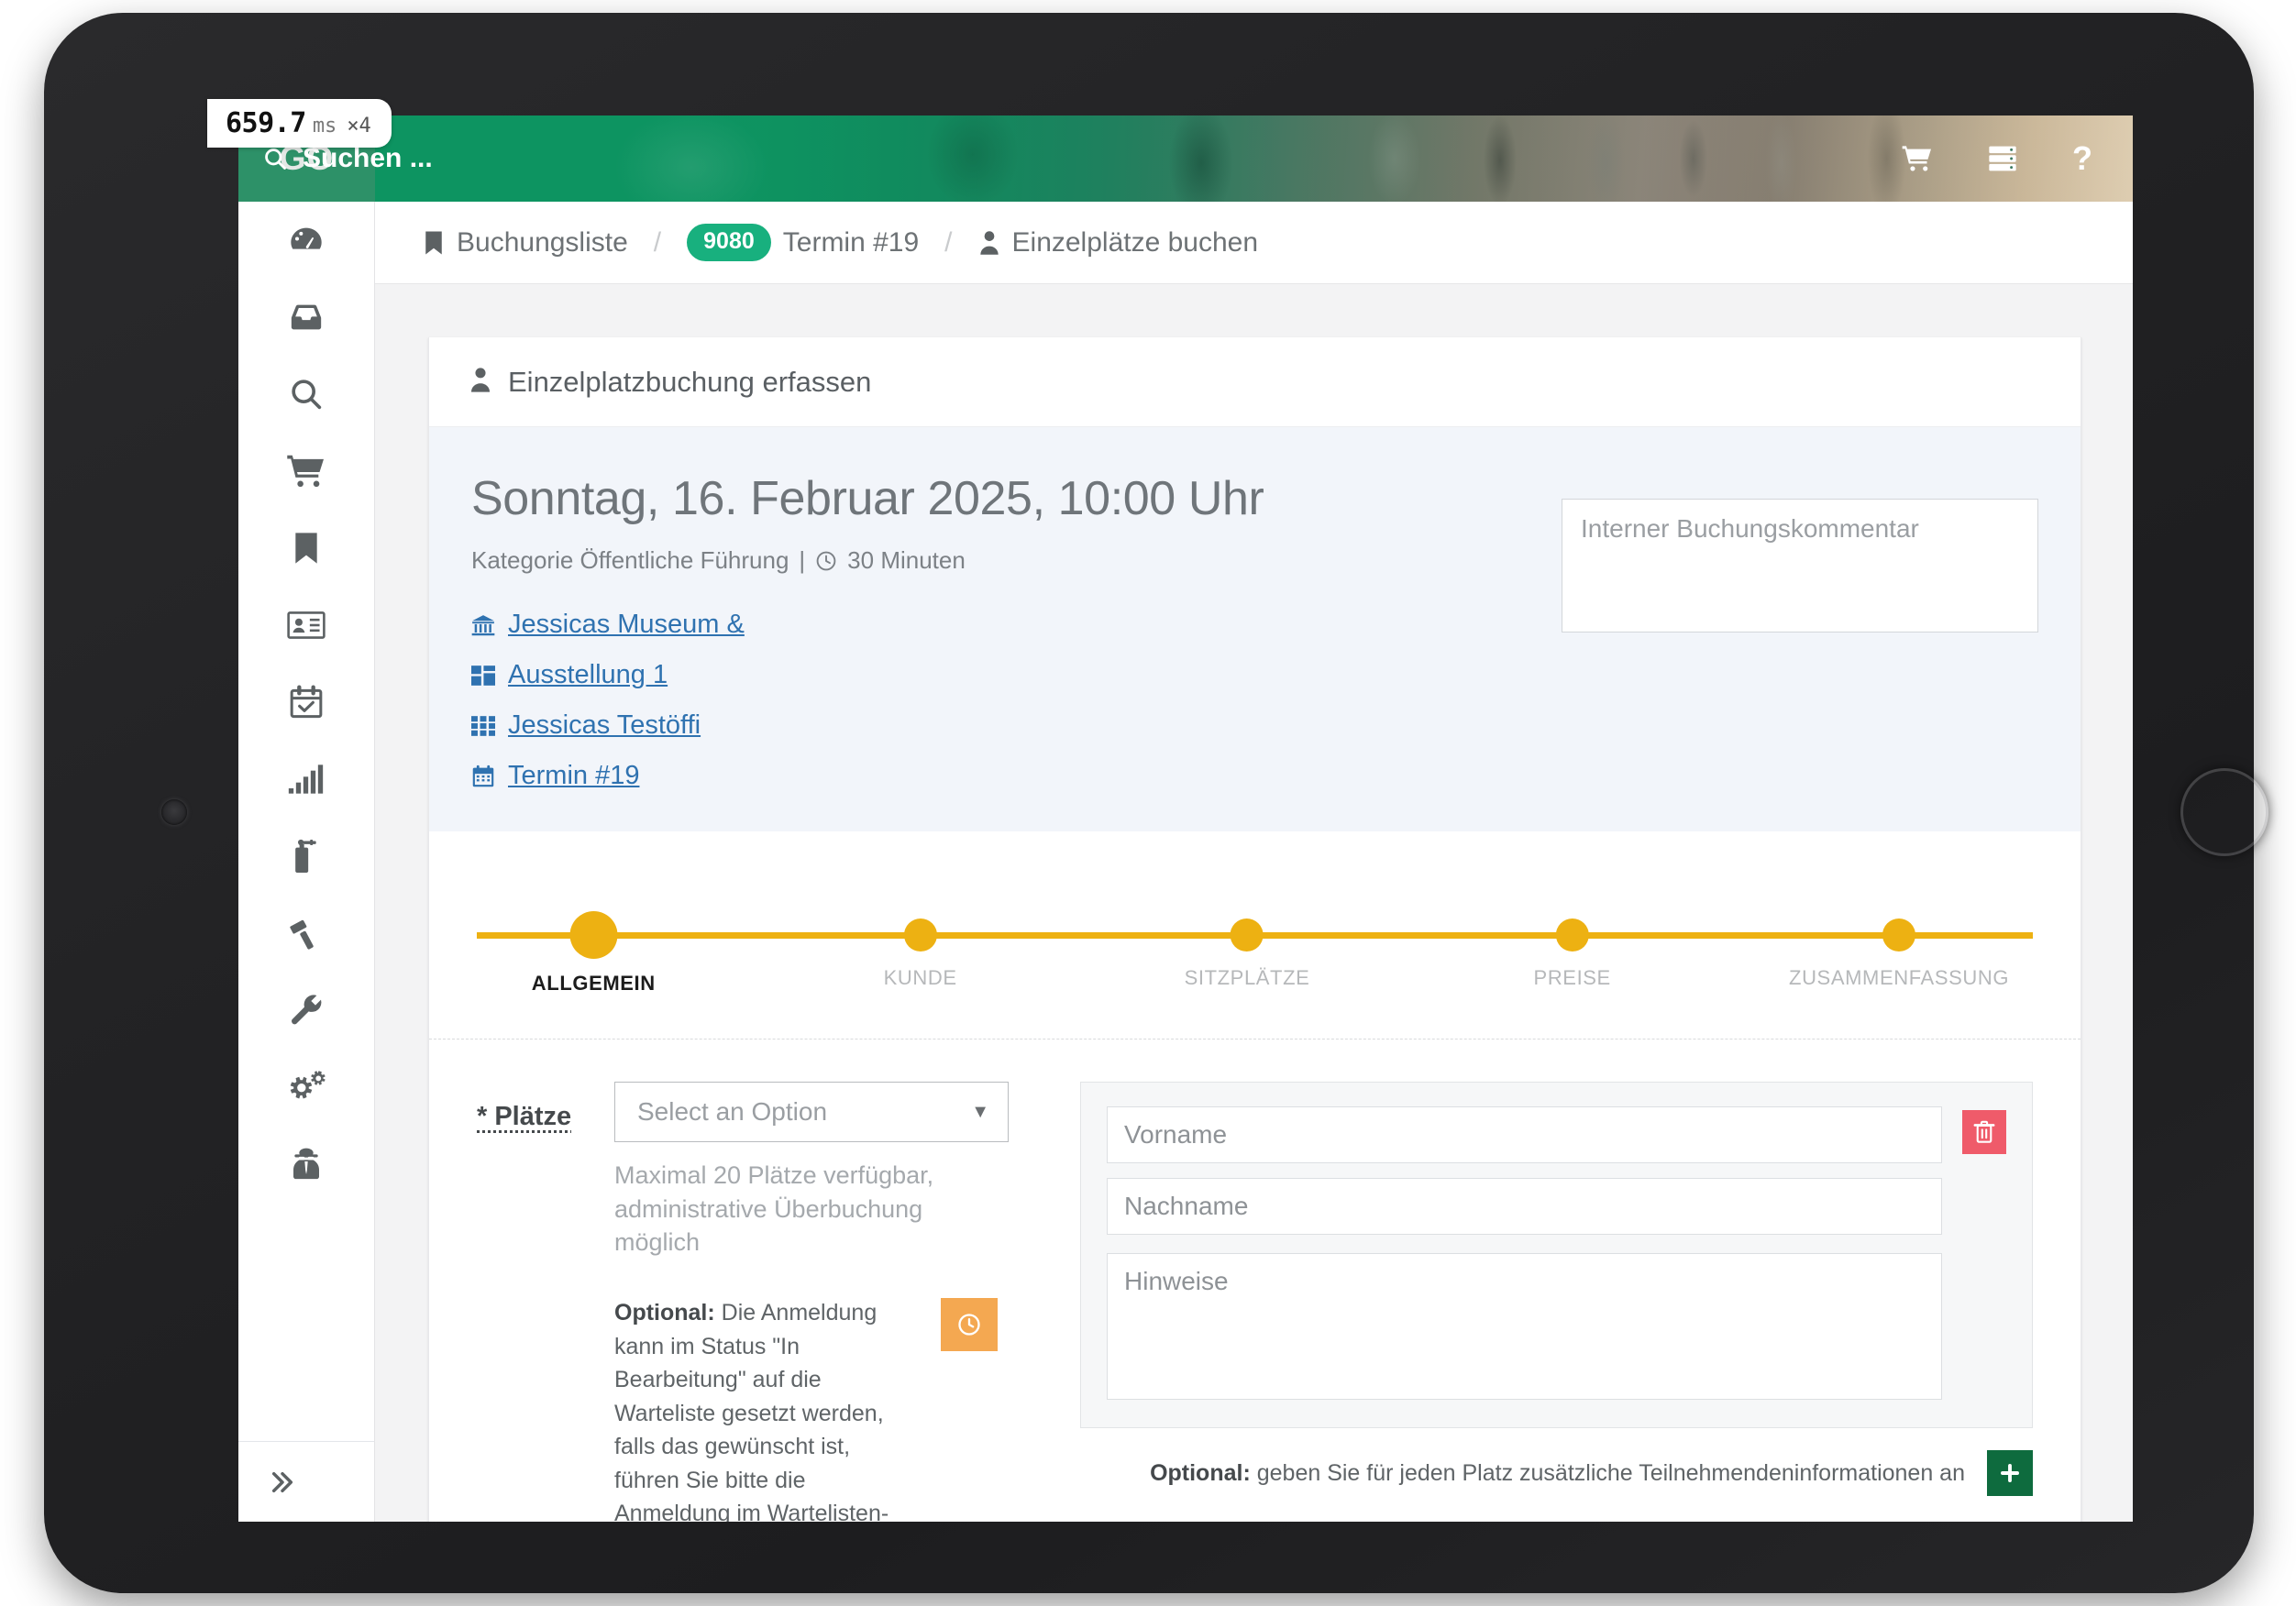 The width and height of the screenshot is (2296, 1606). Describe the element at coordinates (1254, 159) in the screenshot. I see `header-banner-image` at that location.